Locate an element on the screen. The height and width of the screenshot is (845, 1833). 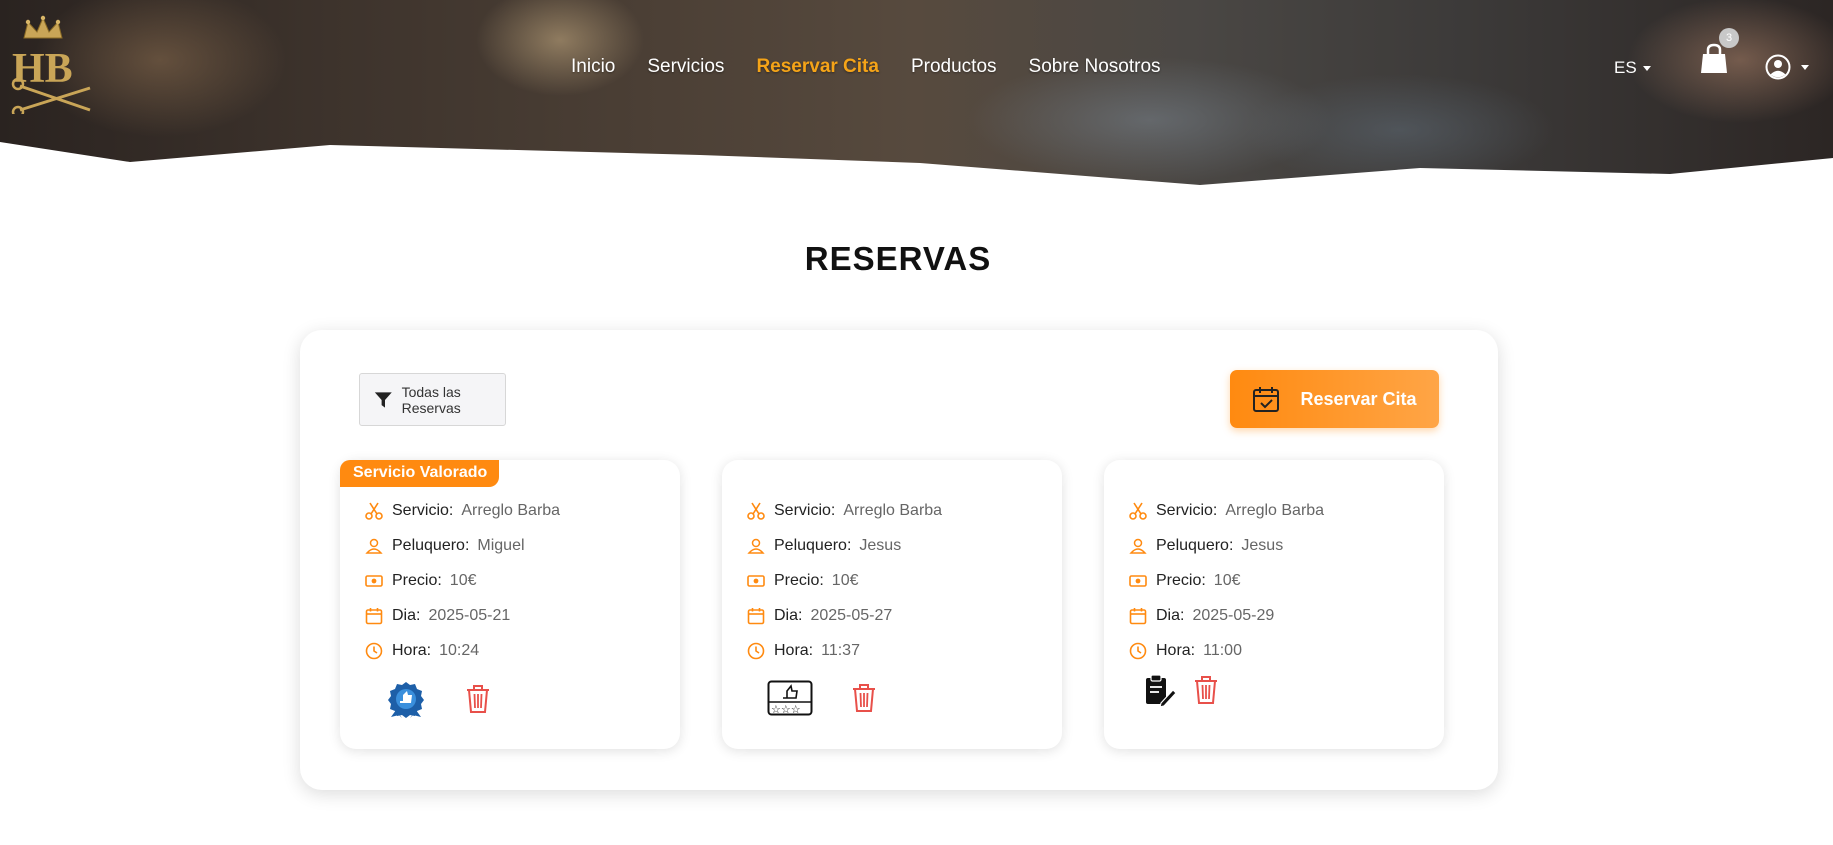
filter-label: Todas las Reservas is located at coordinates (431, 399).